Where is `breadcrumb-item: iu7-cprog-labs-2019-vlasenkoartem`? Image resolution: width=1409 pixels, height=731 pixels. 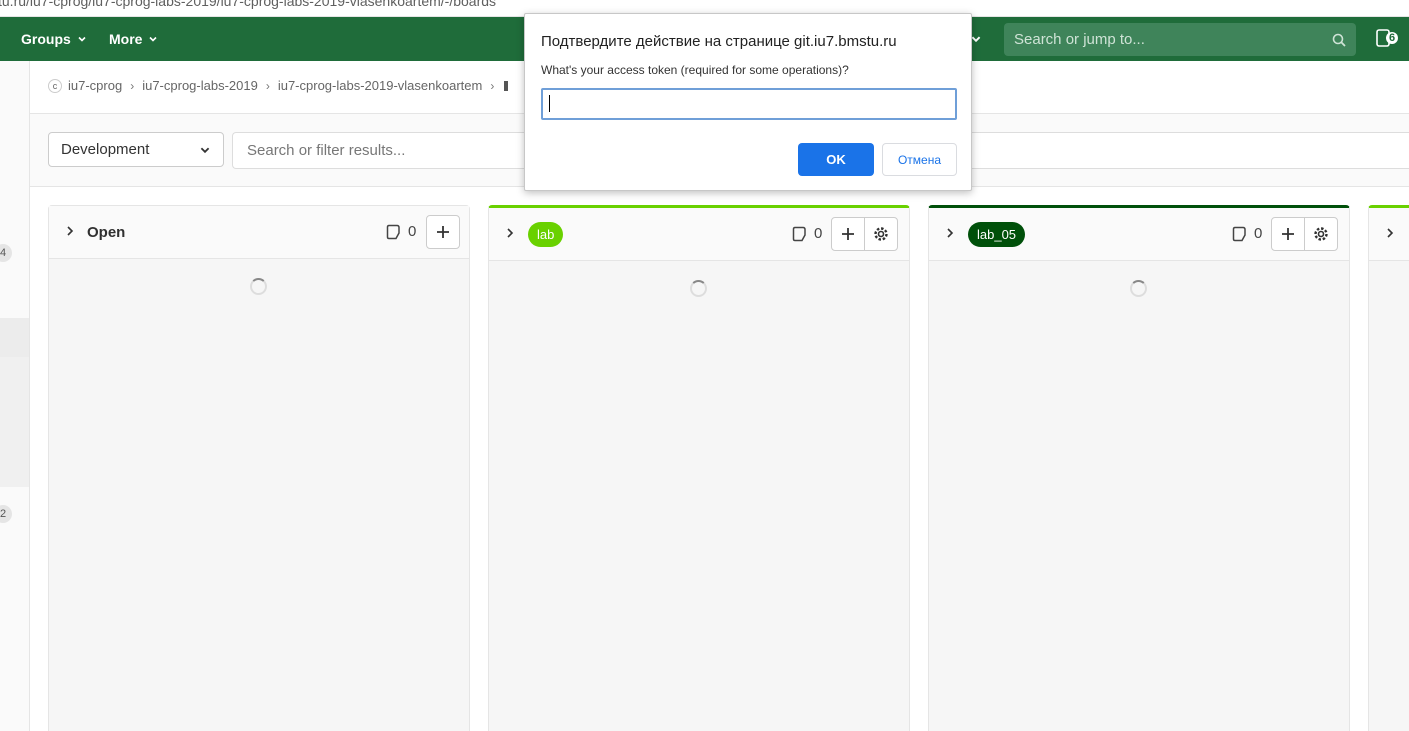
breadcrumb-item: iu7-cprog-labs-2019-vlasenkoartem is located at coordinates (380, 85).